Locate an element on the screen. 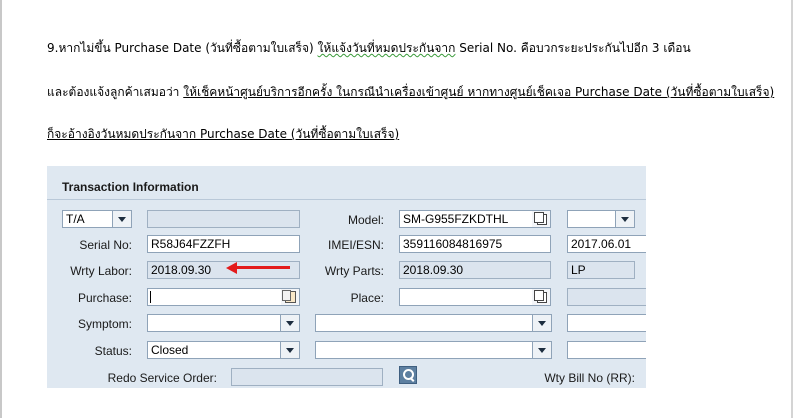 Image resolution: width=793 pixels, height=418 pixels. search-icon is located at coordinates (408, 375).